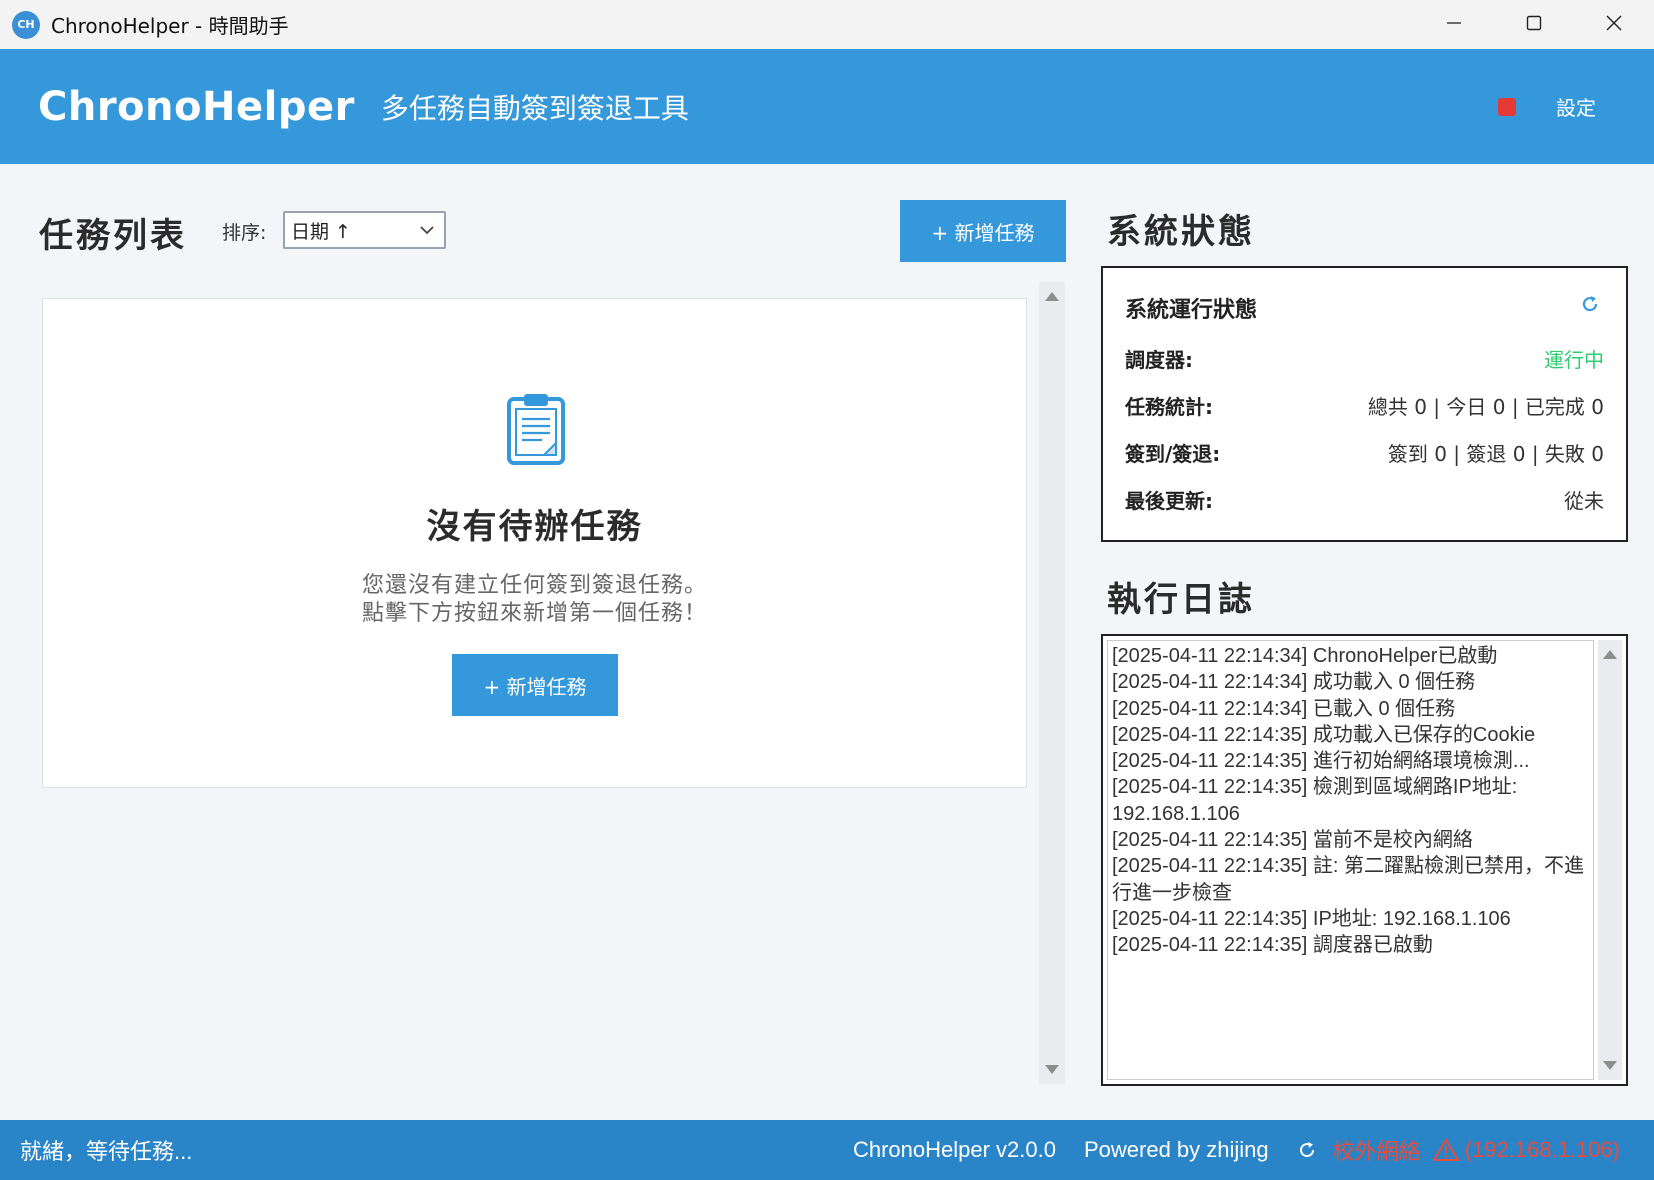  Describe the element at coordinates (1292, 840) in the screenshot. I see `log-line: [2025-04-11 22:14:35] 當前不是校內網絡` at that location.